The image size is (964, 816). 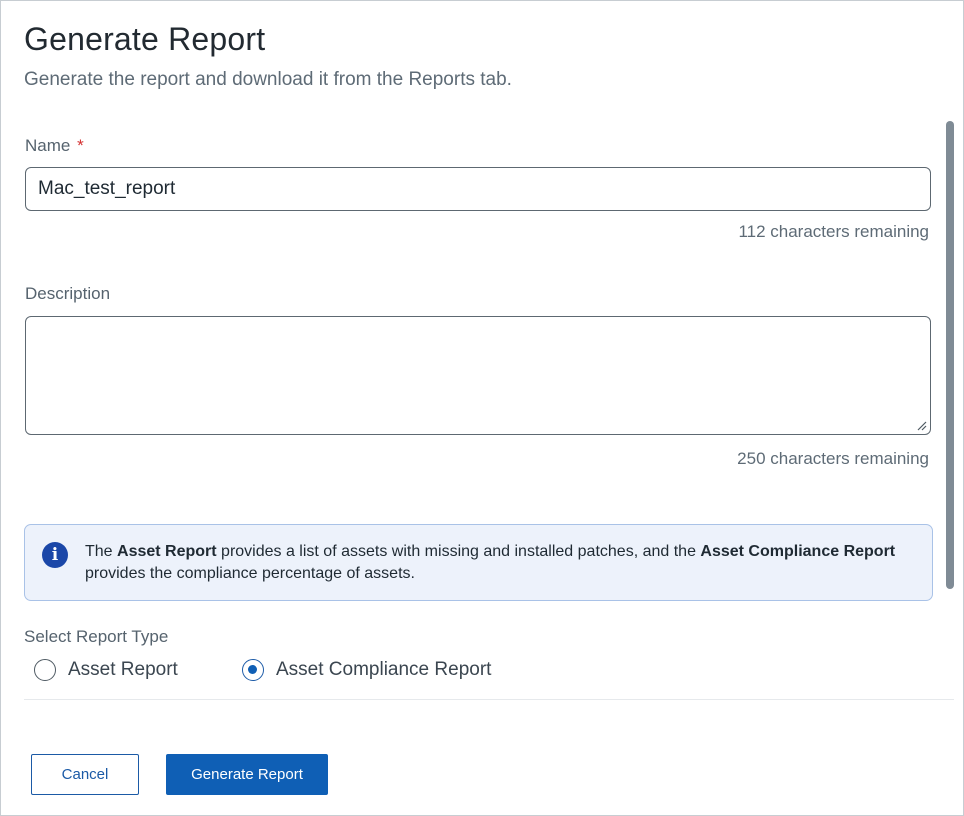 I want to click on name-input, so click(x=478, y=189).